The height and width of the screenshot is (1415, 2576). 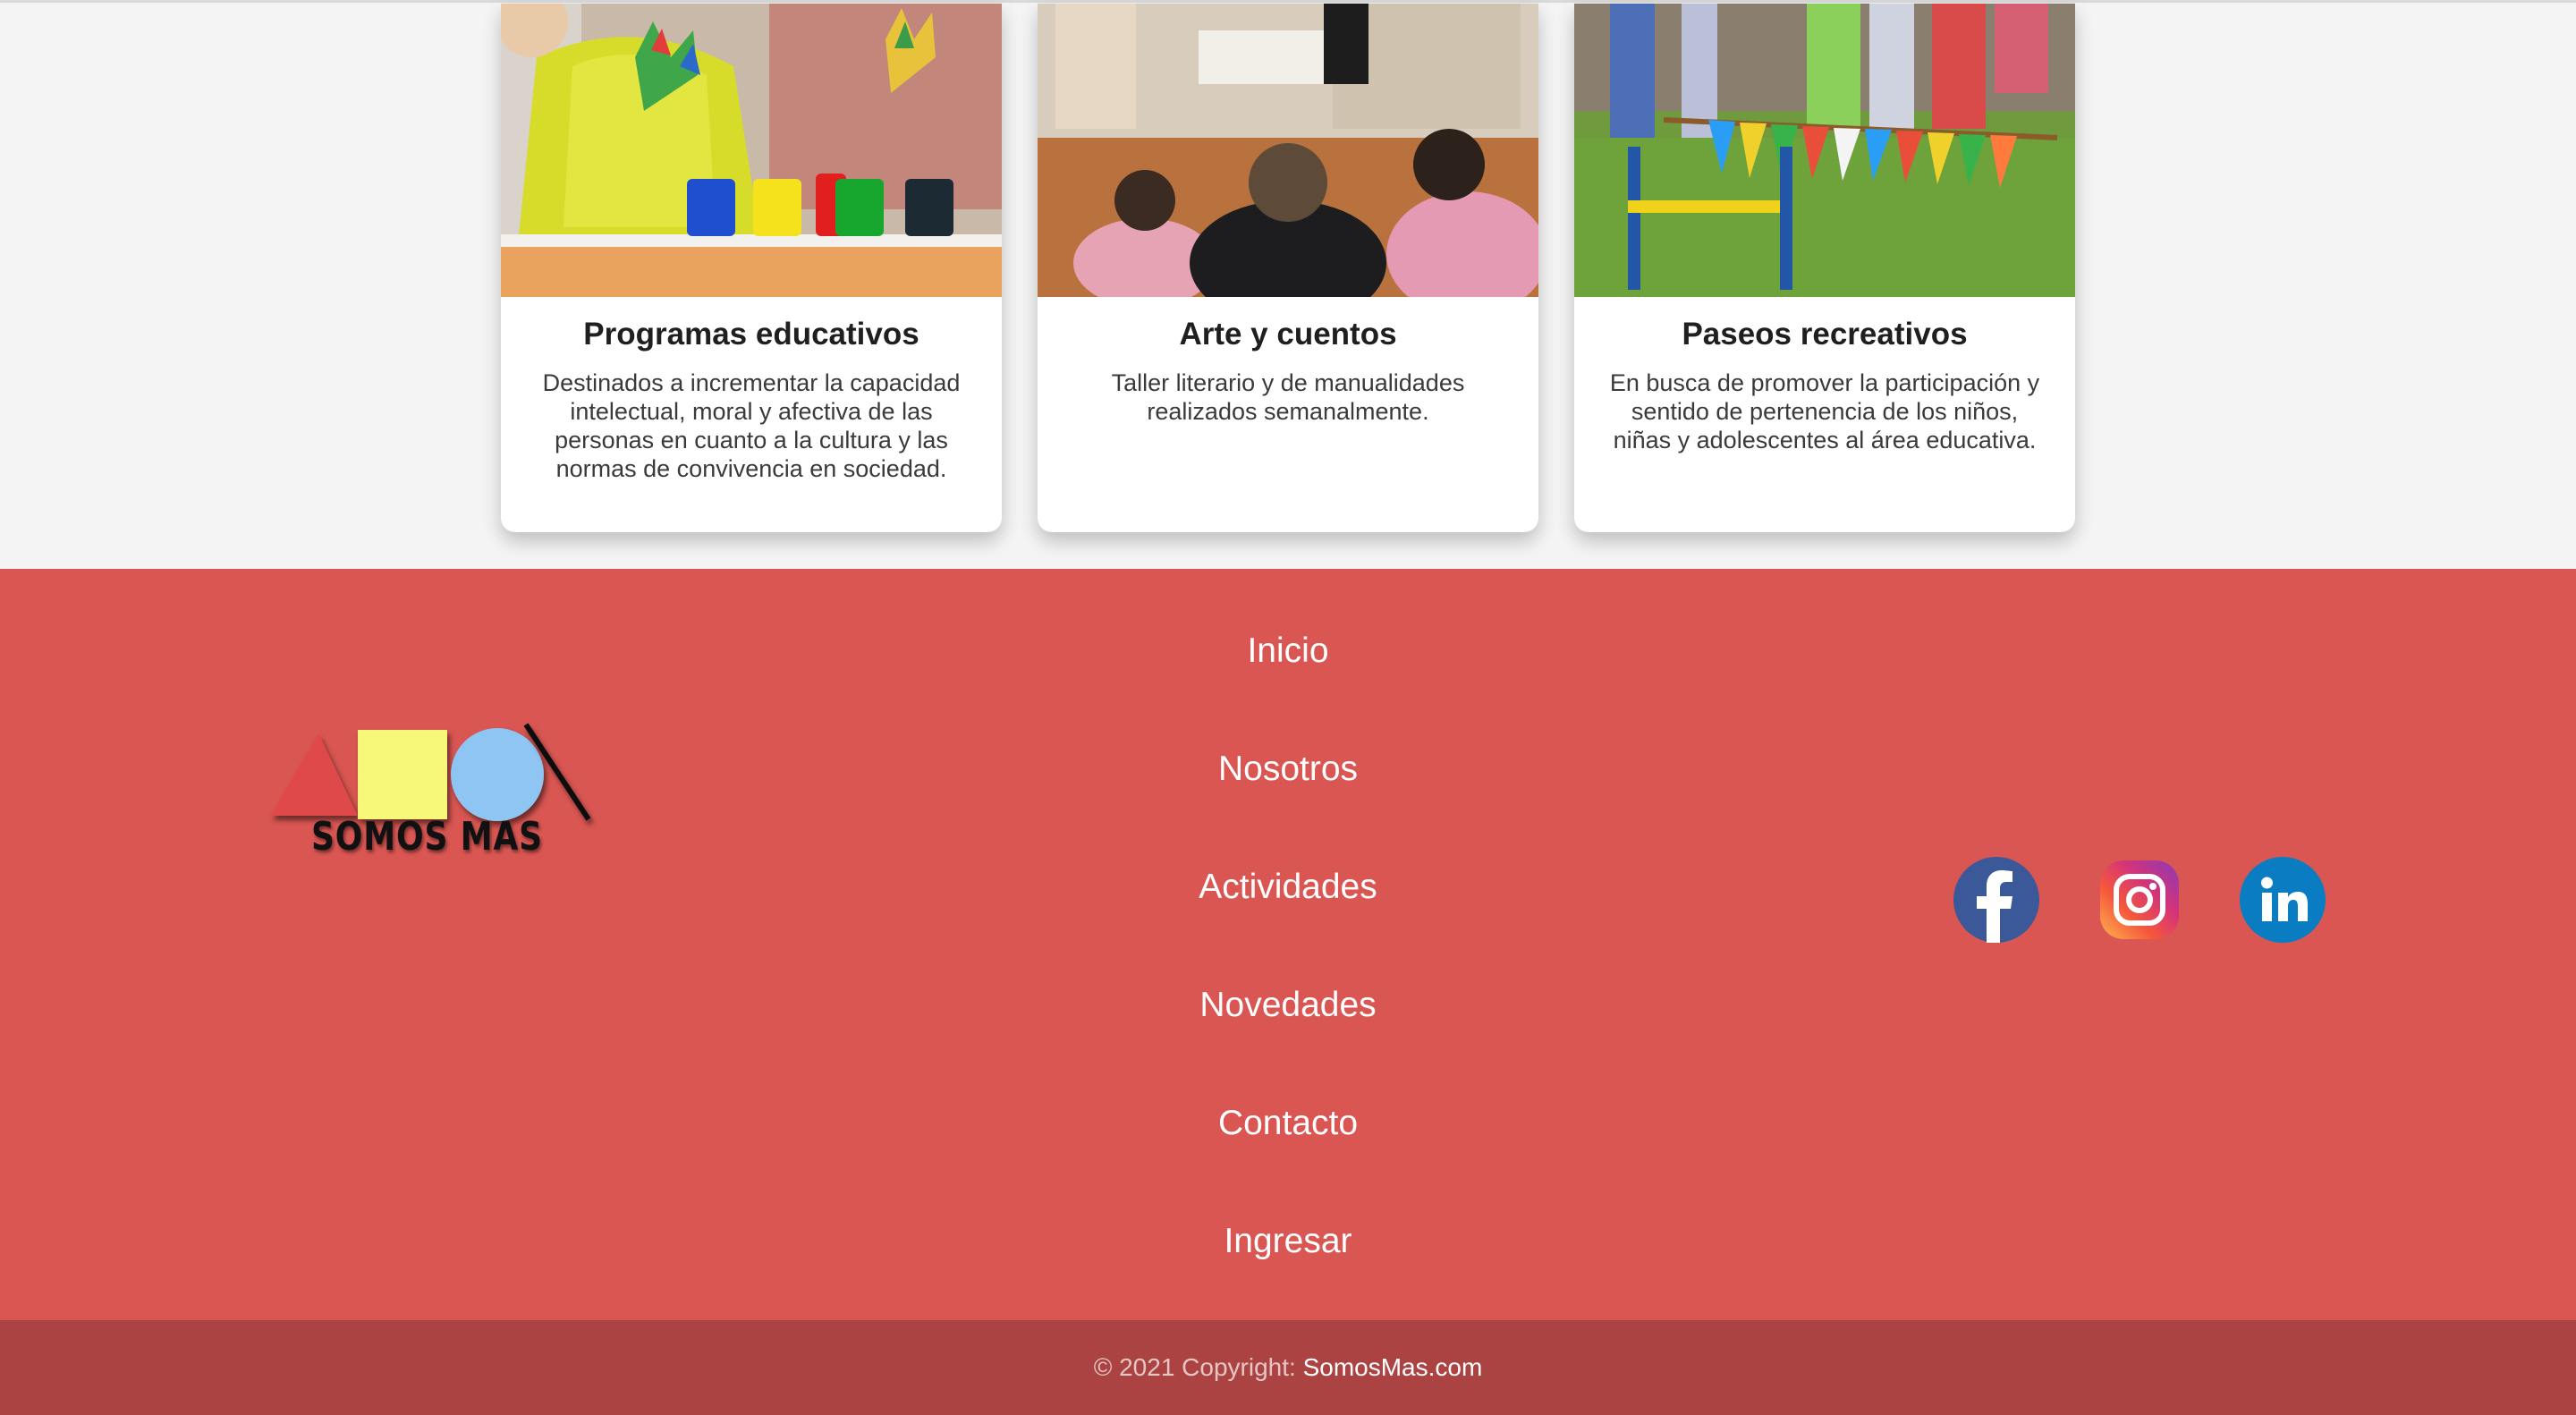 What do you see at coordinates (402, 775) in the screenshot?
I see `logo-square` at bounding box center [402, 775].